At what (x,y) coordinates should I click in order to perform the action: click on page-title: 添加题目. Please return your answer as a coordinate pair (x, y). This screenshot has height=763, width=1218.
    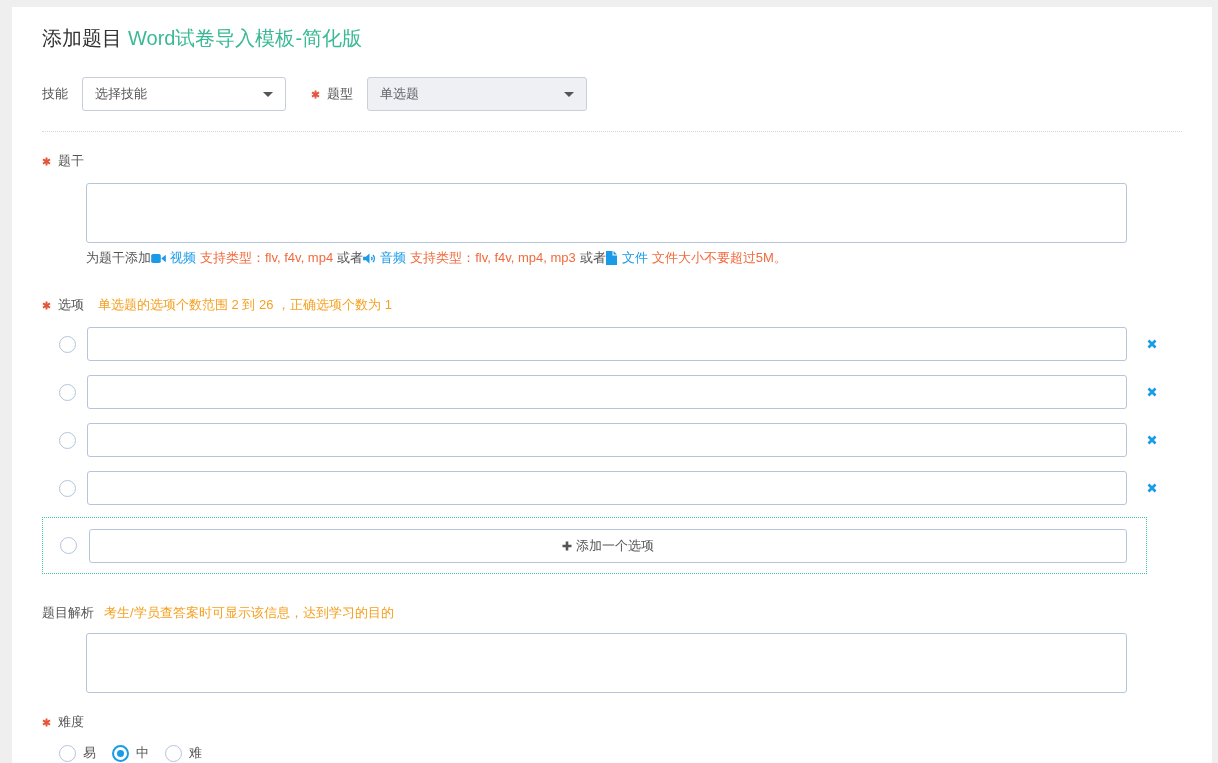
    Looking at the image, I should click on (82, 38).